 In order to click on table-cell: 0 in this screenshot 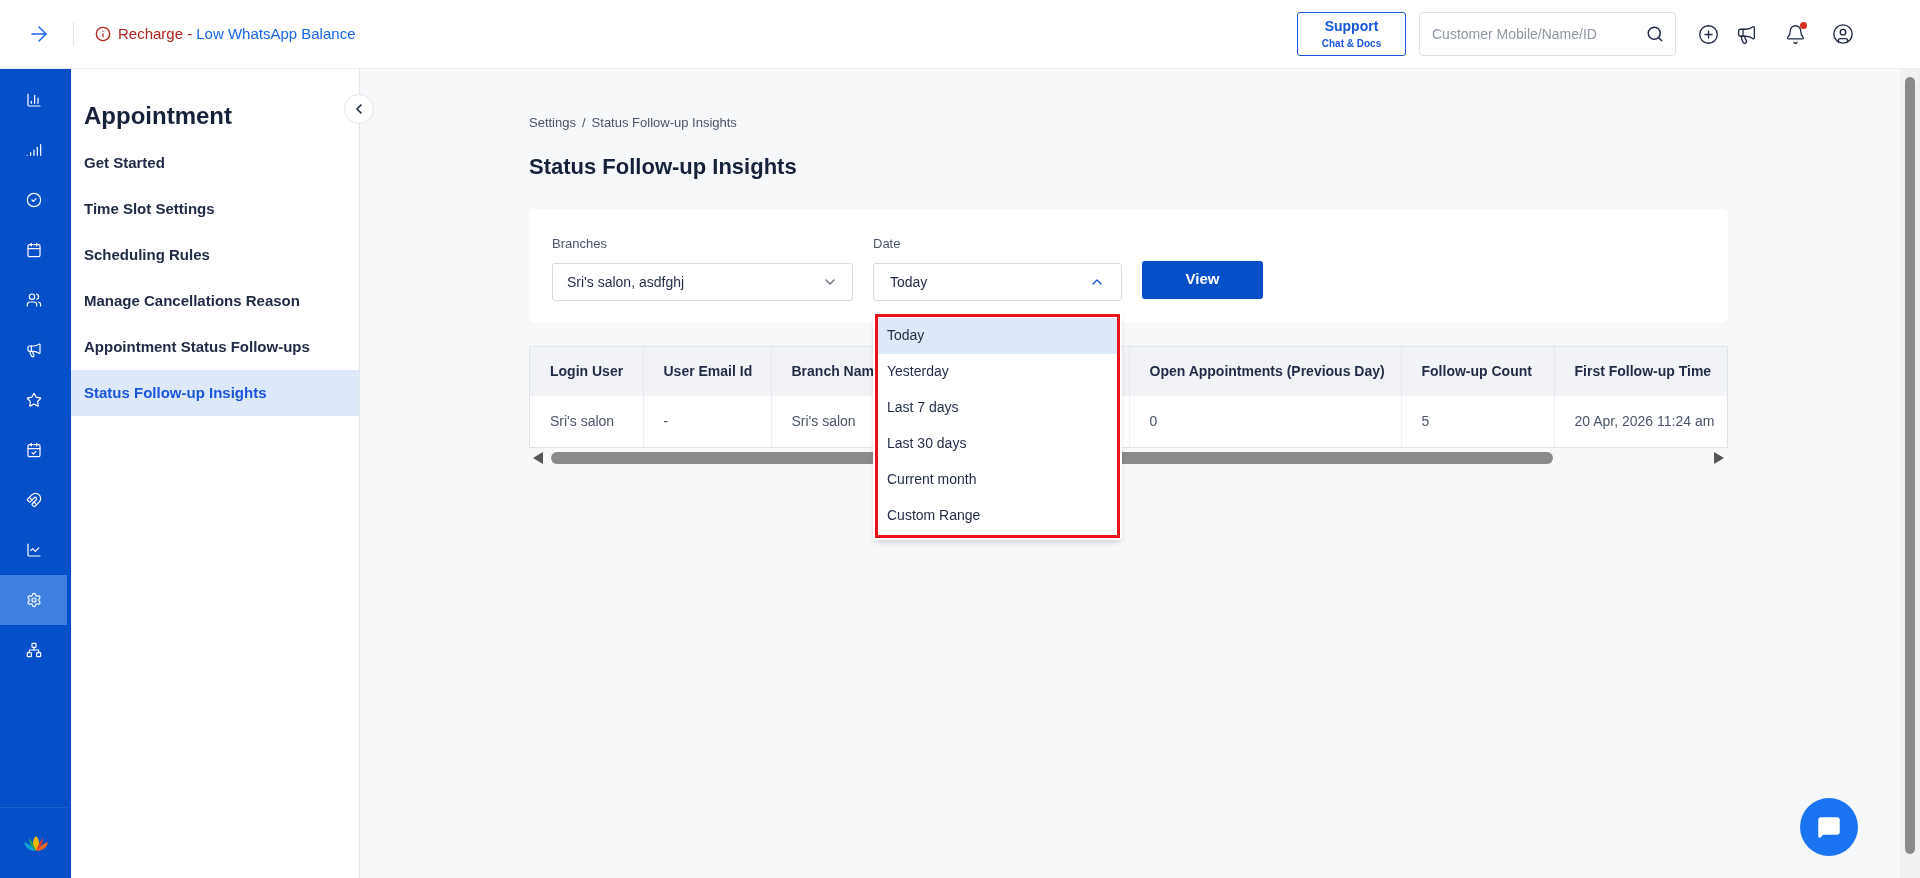, I will do `click(1265, 421)`.